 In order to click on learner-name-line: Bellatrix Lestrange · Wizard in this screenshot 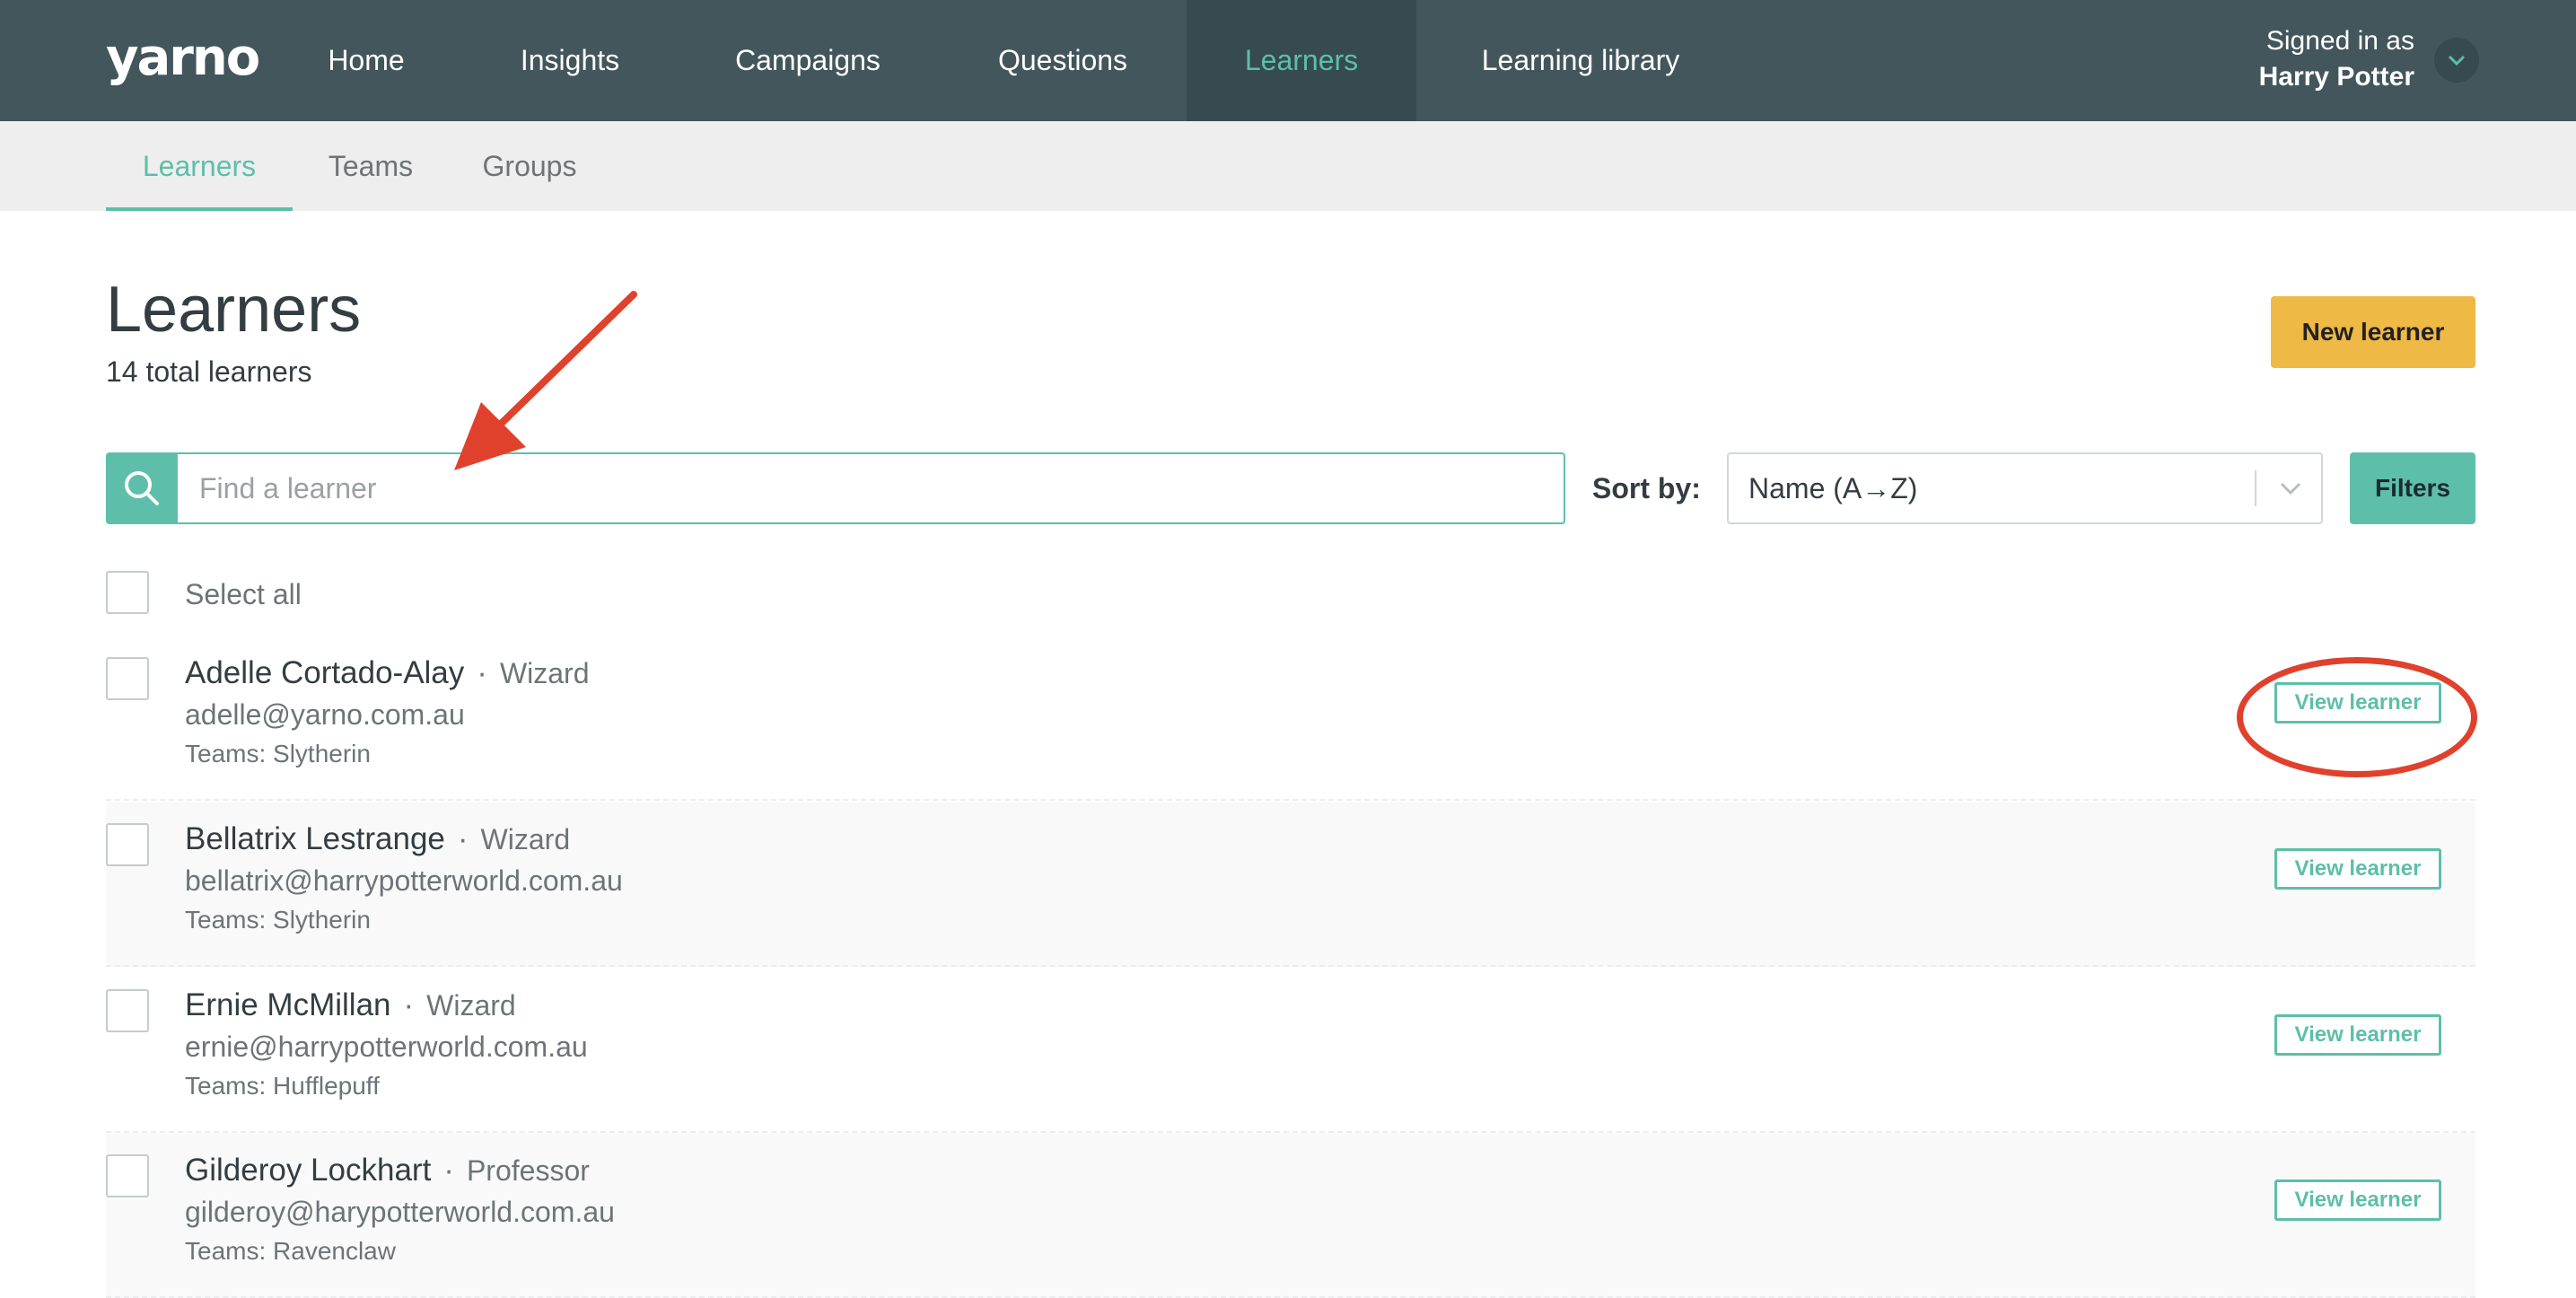, I will do `click(377, 840)`.